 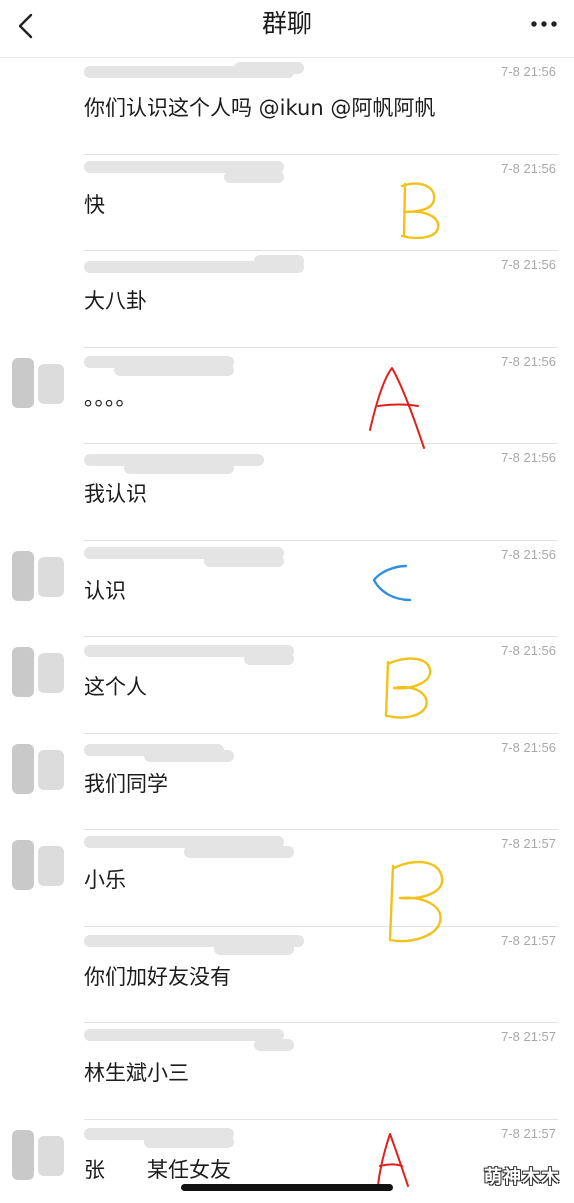 I want to click on message-text: 这个人, so click(x=115, y=687).